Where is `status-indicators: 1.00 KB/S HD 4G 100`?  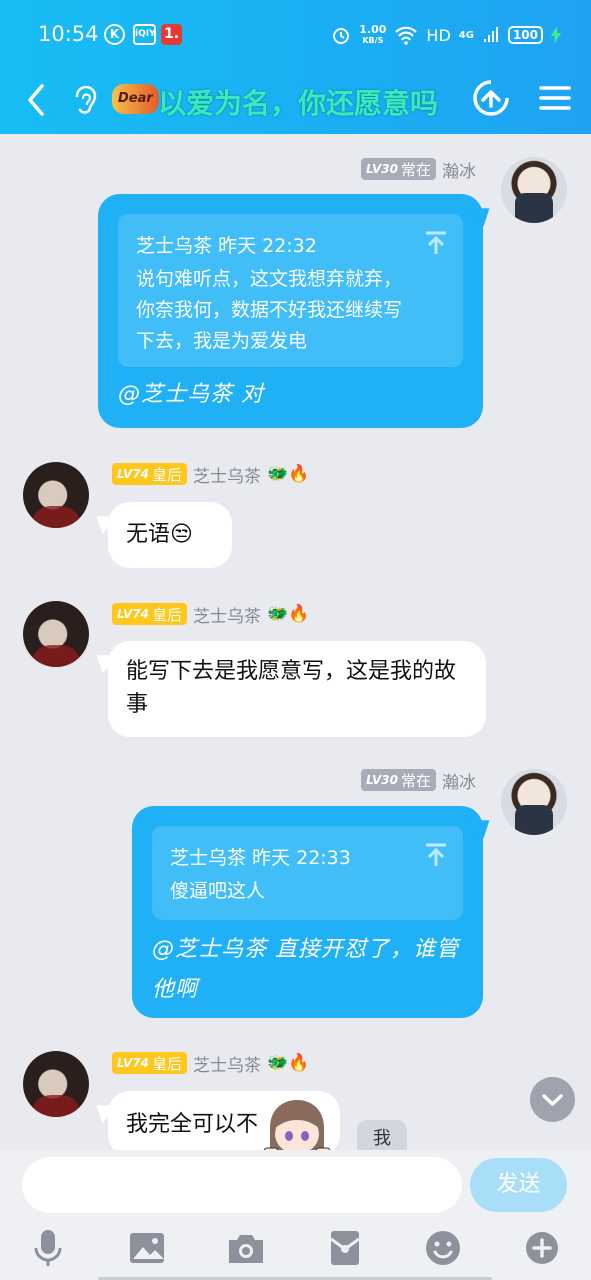 status-indicators: 1.00 KB/S HD 4G 100 is located at coordinates (446, 35).